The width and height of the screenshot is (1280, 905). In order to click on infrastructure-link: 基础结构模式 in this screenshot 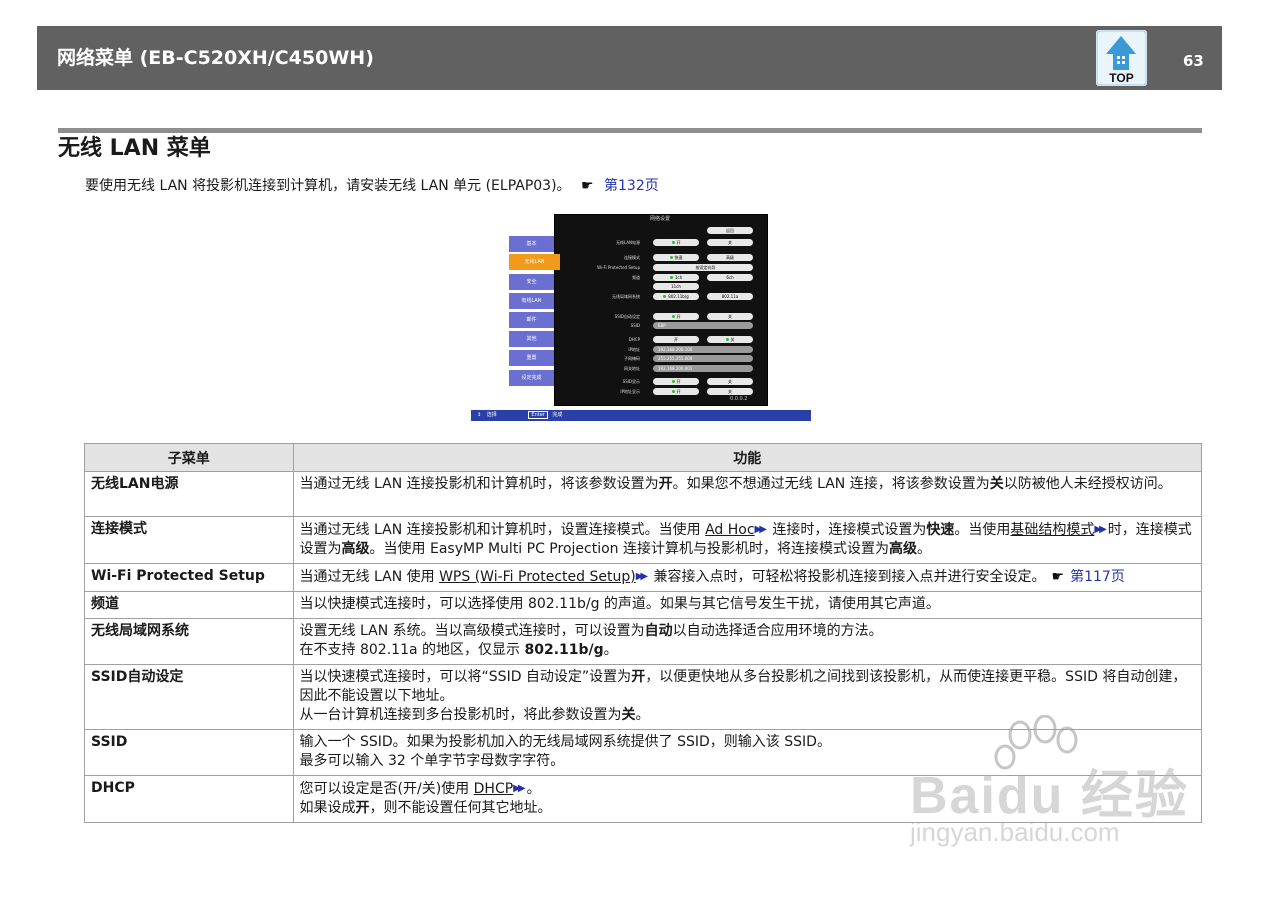, I will do `click(1052, 530)`.